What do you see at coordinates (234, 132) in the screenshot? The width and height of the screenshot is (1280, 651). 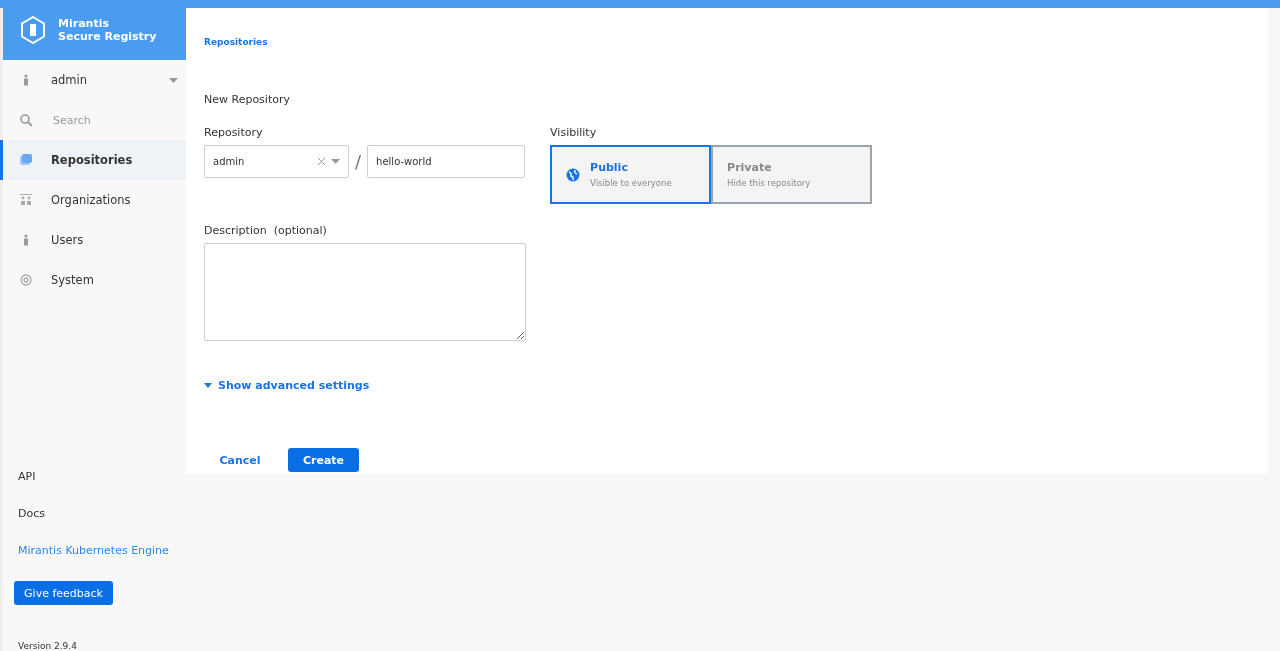 I see `field-label: Repository` at bounding box center [234, 132].